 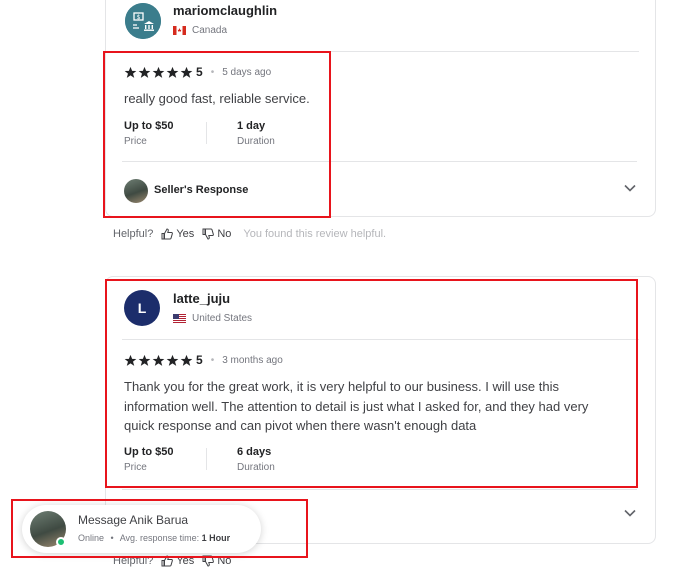 I want to click on reviewer-avatar: $, so click(x=143, y=21).